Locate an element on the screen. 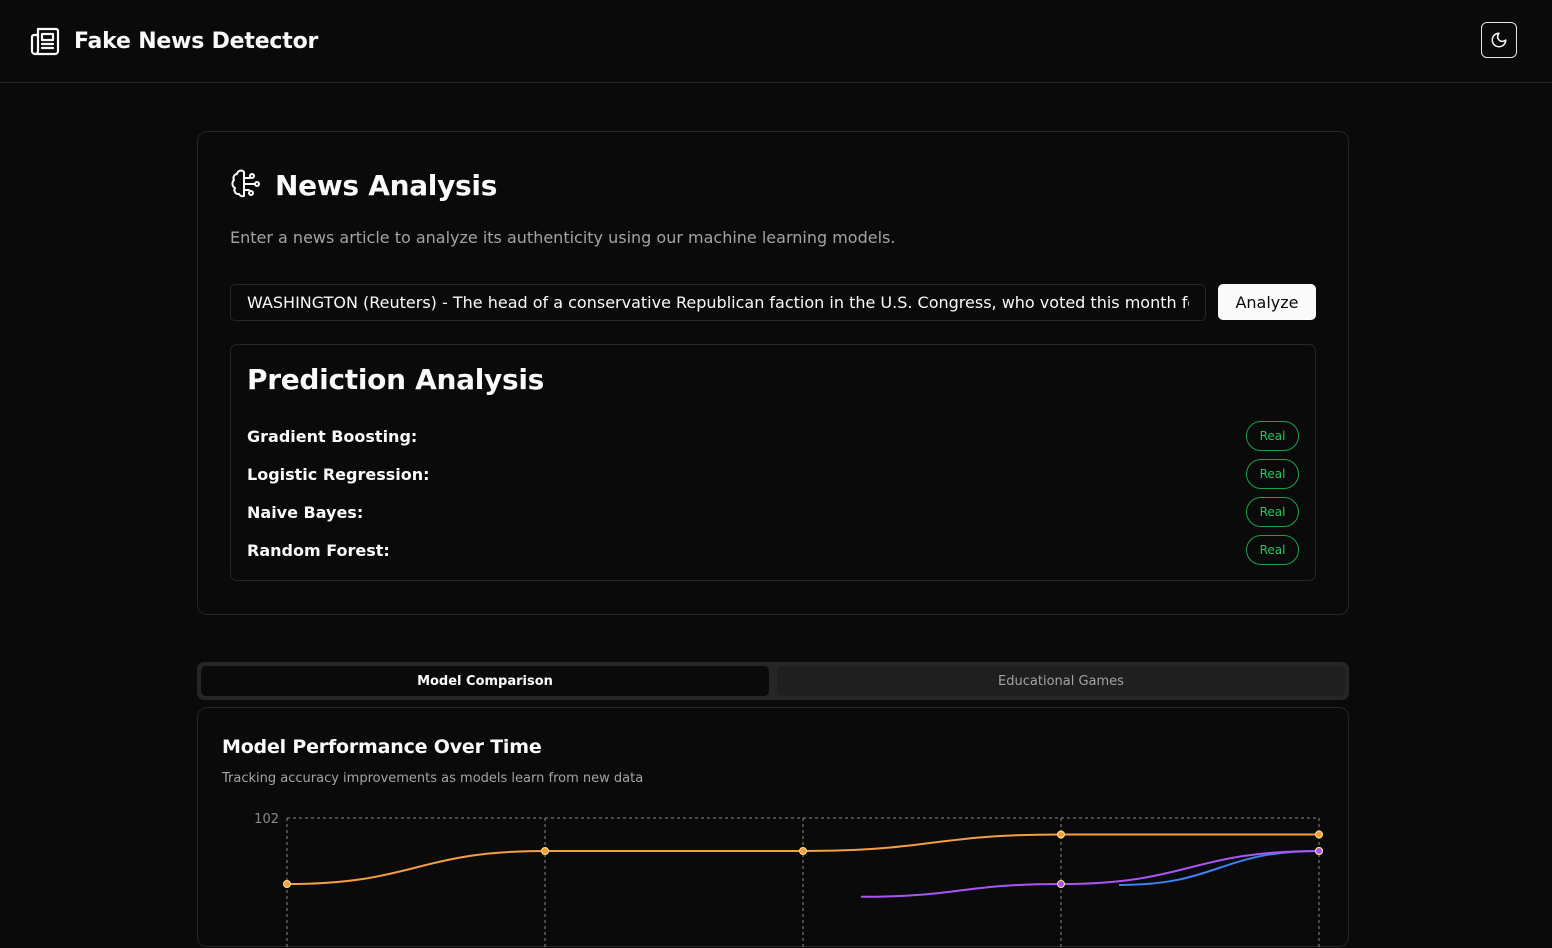 Image resolution: width=1552 pixels, height=948 pixels. newspaper-icon is located at coordinates (45, 41).